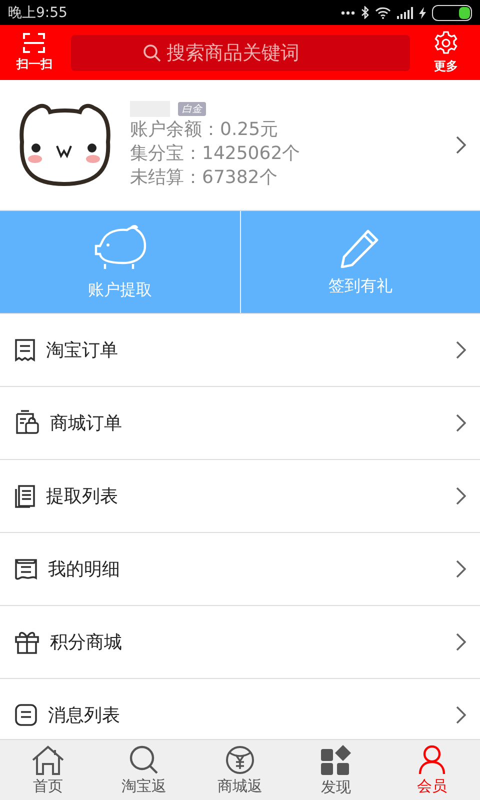  Describe the element at coordinates (240, 350) in the screenshot. I see `menu-item: 淘宝订单` at that location.